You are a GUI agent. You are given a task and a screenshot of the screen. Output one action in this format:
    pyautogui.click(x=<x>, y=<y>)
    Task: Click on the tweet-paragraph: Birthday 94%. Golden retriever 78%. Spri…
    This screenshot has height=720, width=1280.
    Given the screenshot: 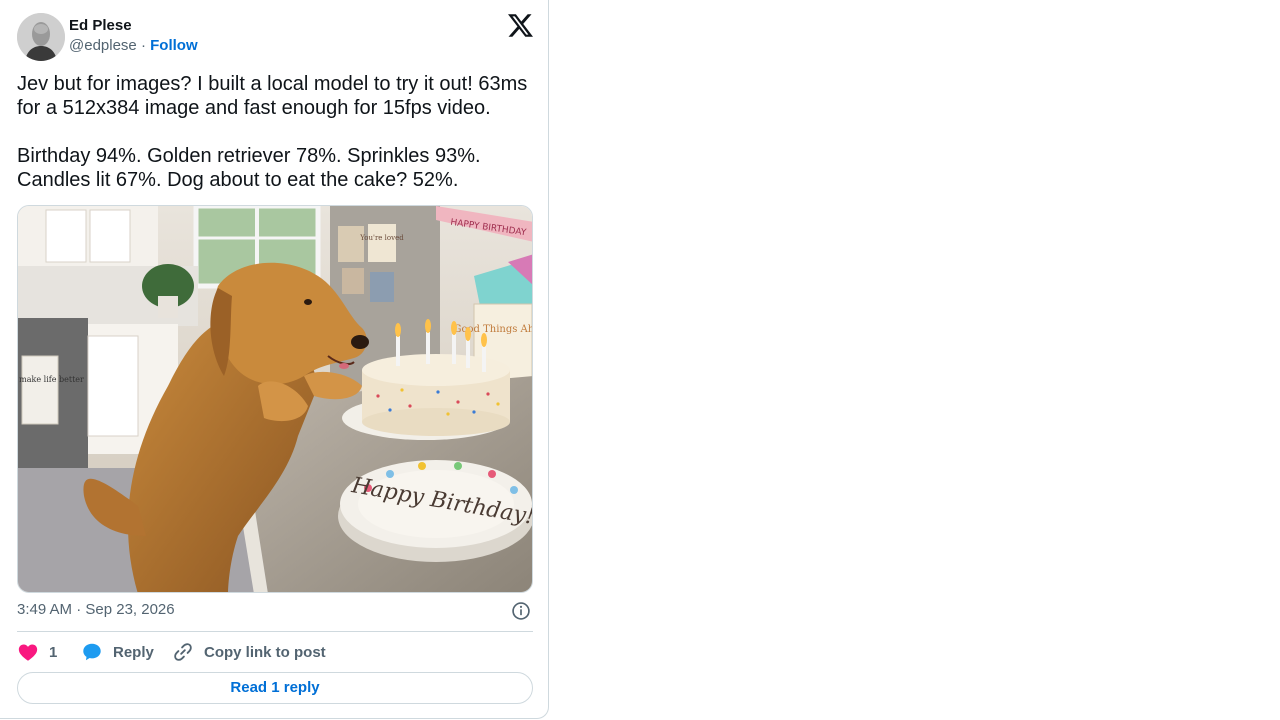 What is the action you would take?
    pyautogui.click(x=249, y=168)
    